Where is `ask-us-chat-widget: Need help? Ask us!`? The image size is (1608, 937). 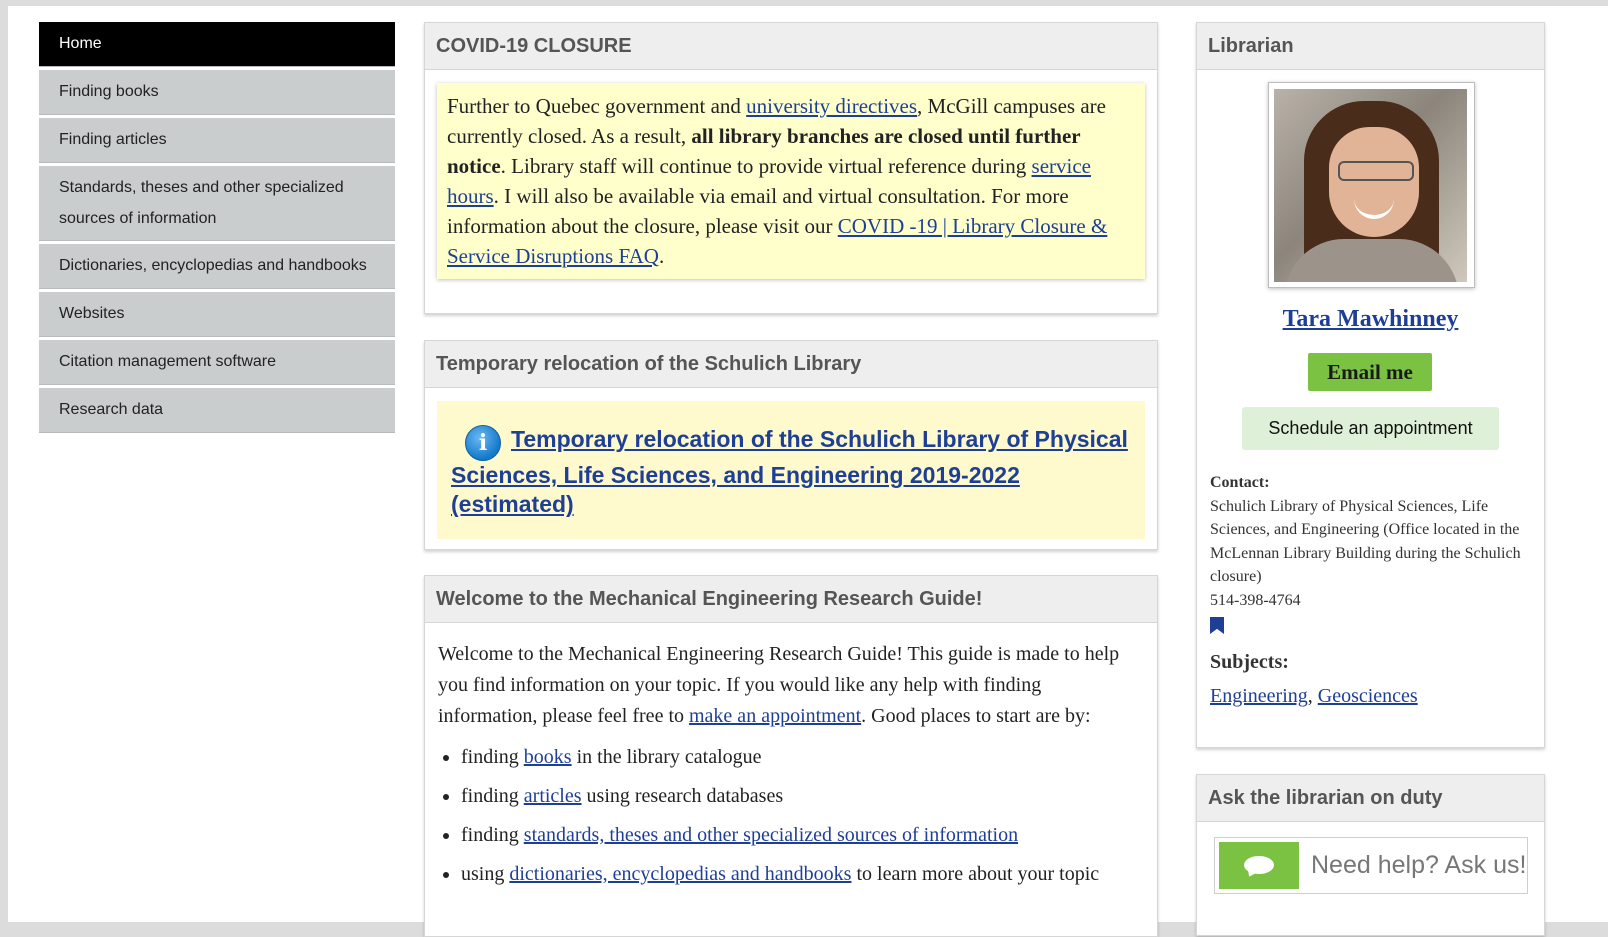
ask-us-chat-widget: Need help? Ask us! is located at coordinates (1371, 865).